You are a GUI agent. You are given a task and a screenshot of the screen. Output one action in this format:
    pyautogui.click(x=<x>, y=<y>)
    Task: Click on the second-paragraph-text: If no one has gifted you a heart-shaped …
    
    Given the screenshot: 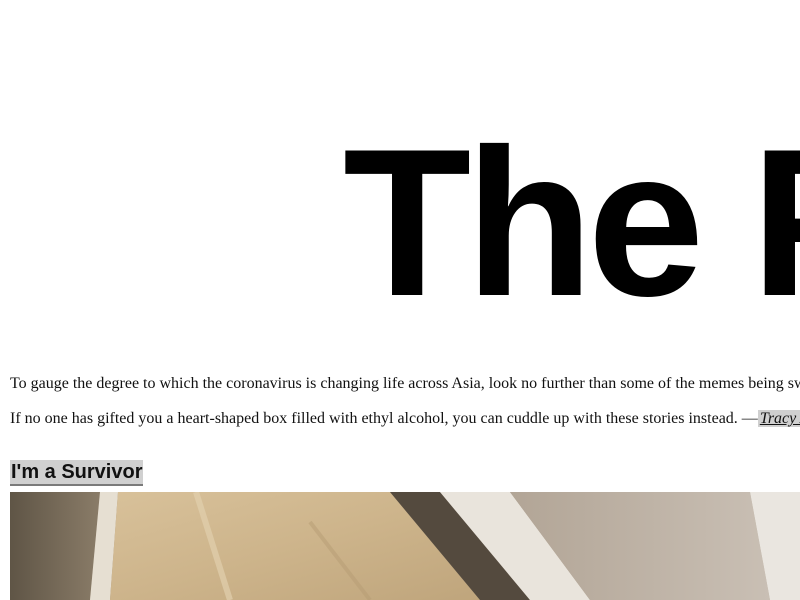 What is the action you would take?
    pyautogui.click(x=384, y=418)
    